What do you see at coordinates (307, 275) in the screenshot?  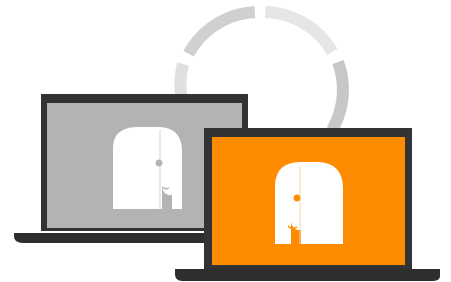 I see `front-laptop-base` at bounding box center [307, 275].